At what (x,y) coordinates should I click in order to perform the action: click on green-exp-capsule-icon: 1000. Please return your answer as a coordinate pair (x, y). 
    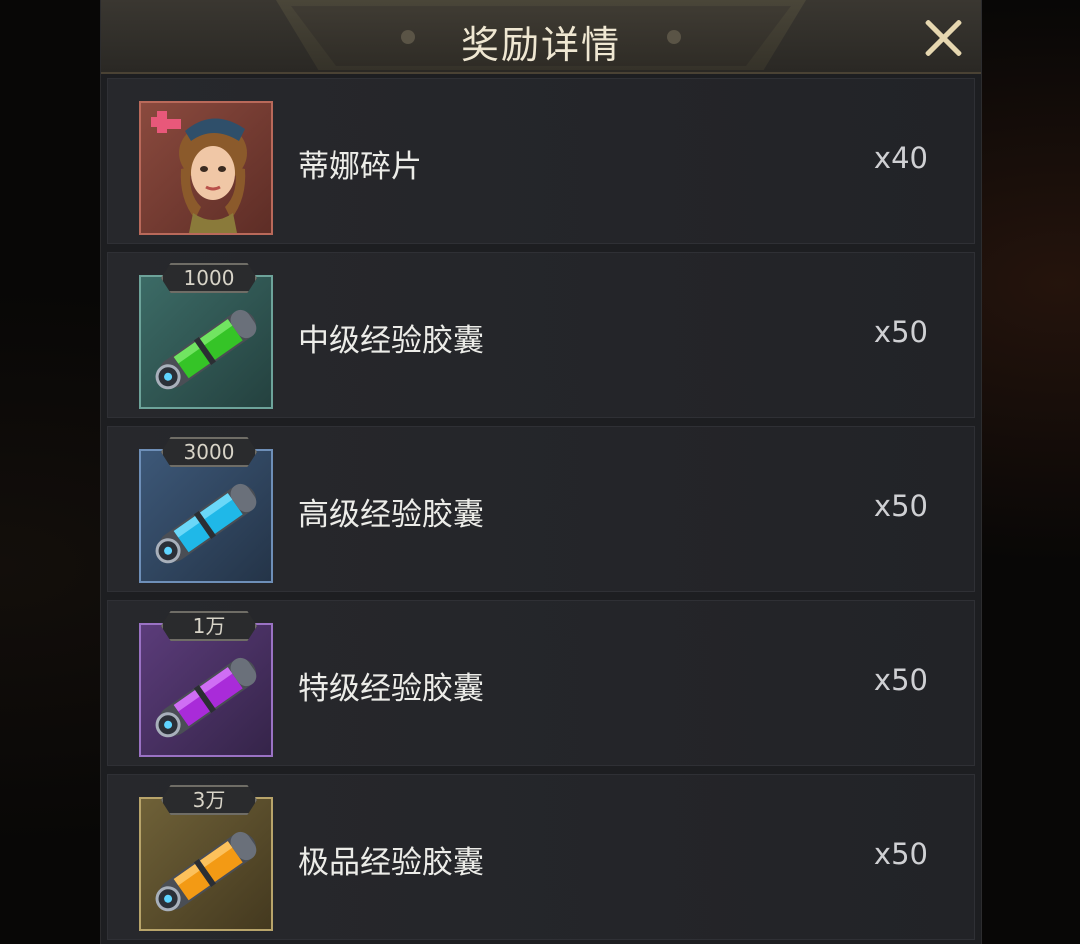
    Looking at the image, I should click on (206, 336).